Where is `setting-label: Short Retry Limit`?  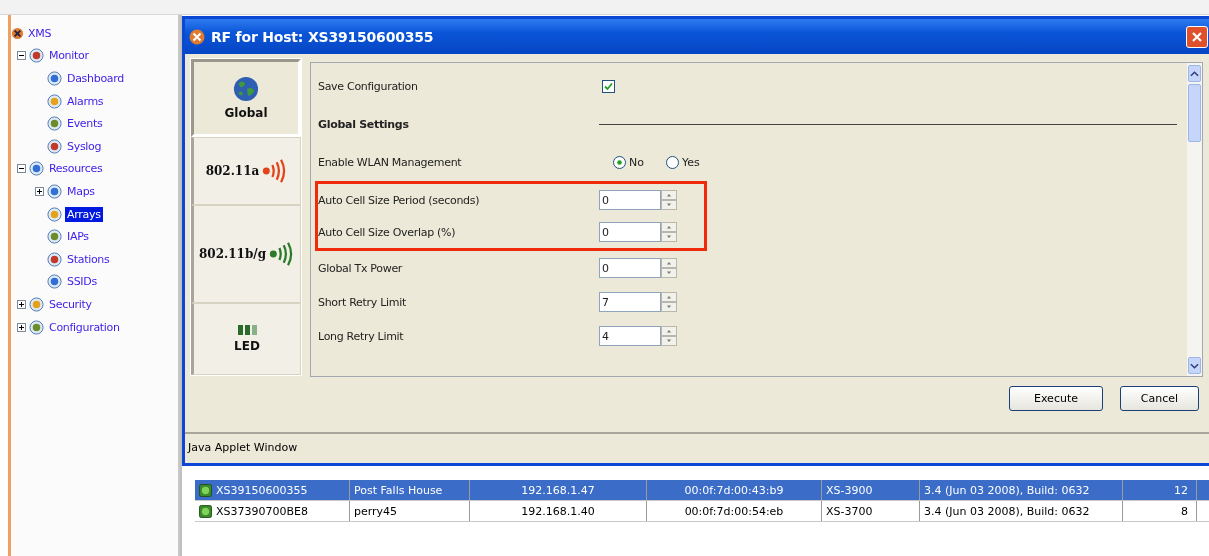
setting-label: Short Retry Limit is located at coordinates (362, 302).